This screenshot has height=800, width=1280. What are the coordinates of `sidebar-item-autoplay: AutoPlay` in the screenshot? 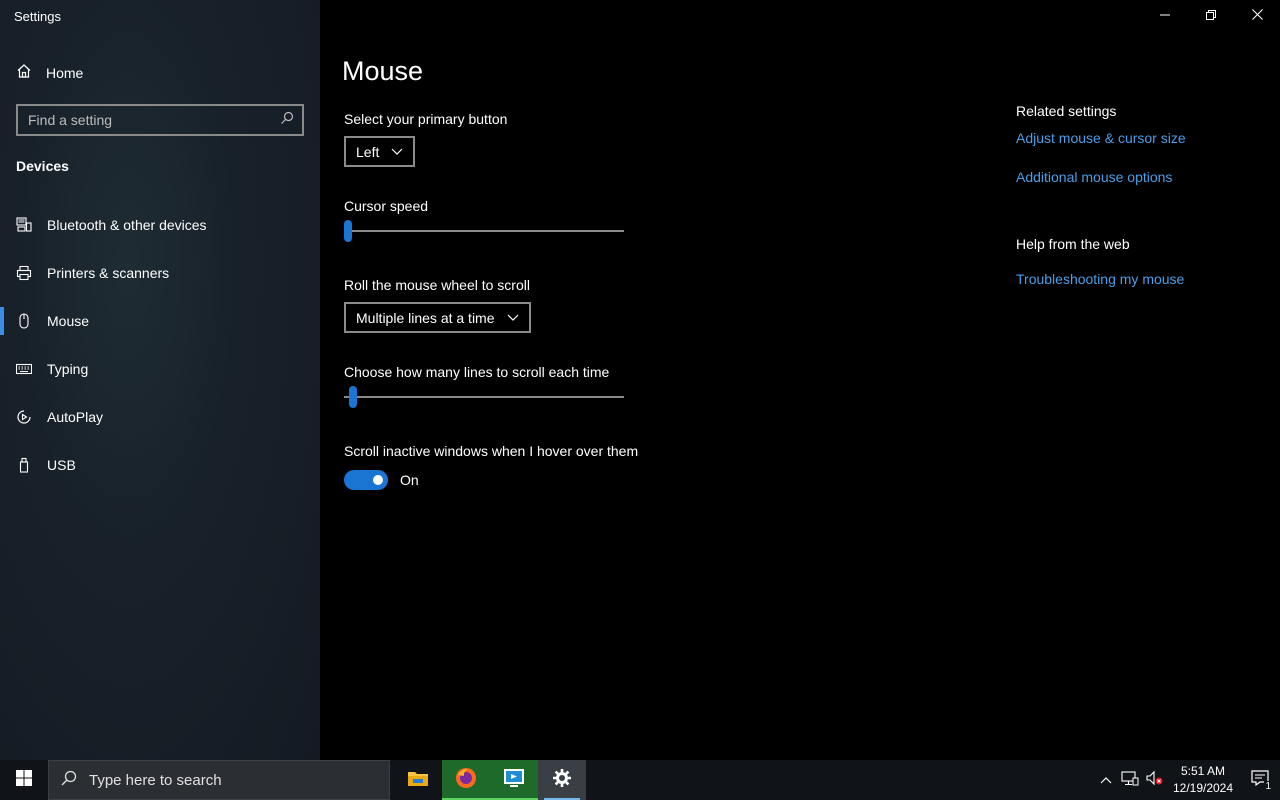 It's located at (160, 417).